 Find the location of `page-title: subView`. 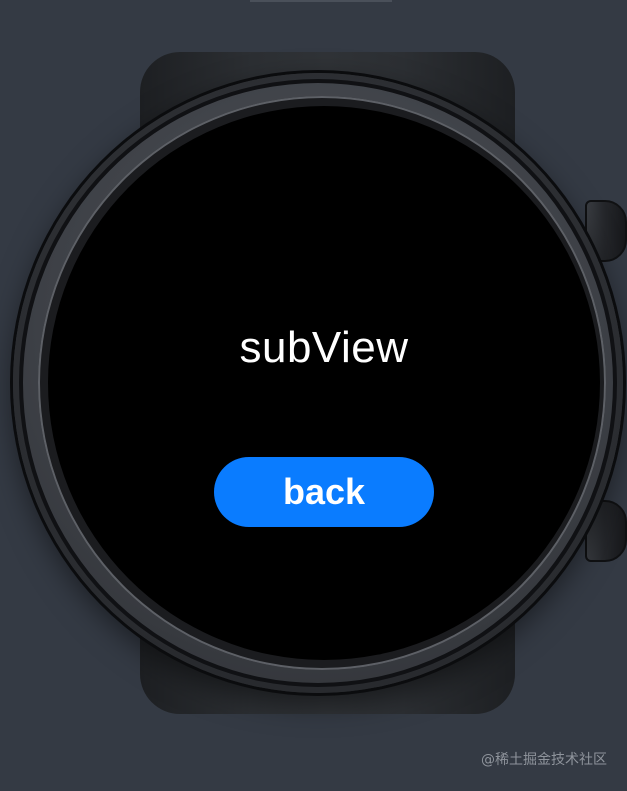

page-title: subView is located at coordinates (324, 347).